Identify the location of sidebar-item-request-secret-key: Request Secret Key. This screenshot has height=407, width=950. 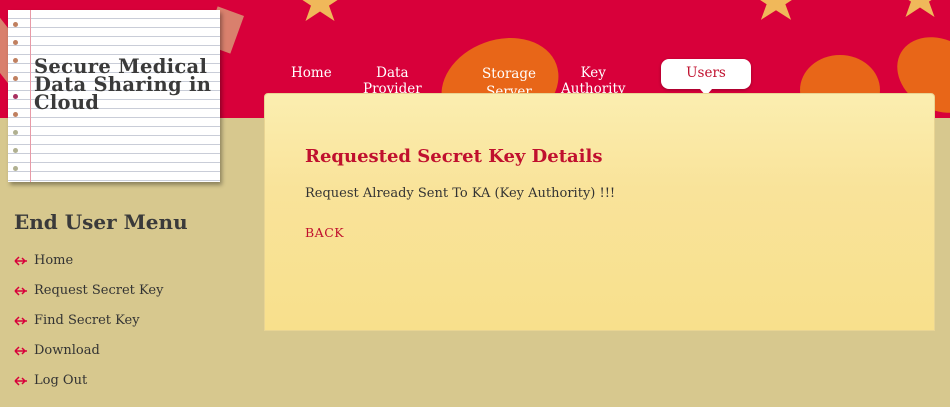
(88, 290).